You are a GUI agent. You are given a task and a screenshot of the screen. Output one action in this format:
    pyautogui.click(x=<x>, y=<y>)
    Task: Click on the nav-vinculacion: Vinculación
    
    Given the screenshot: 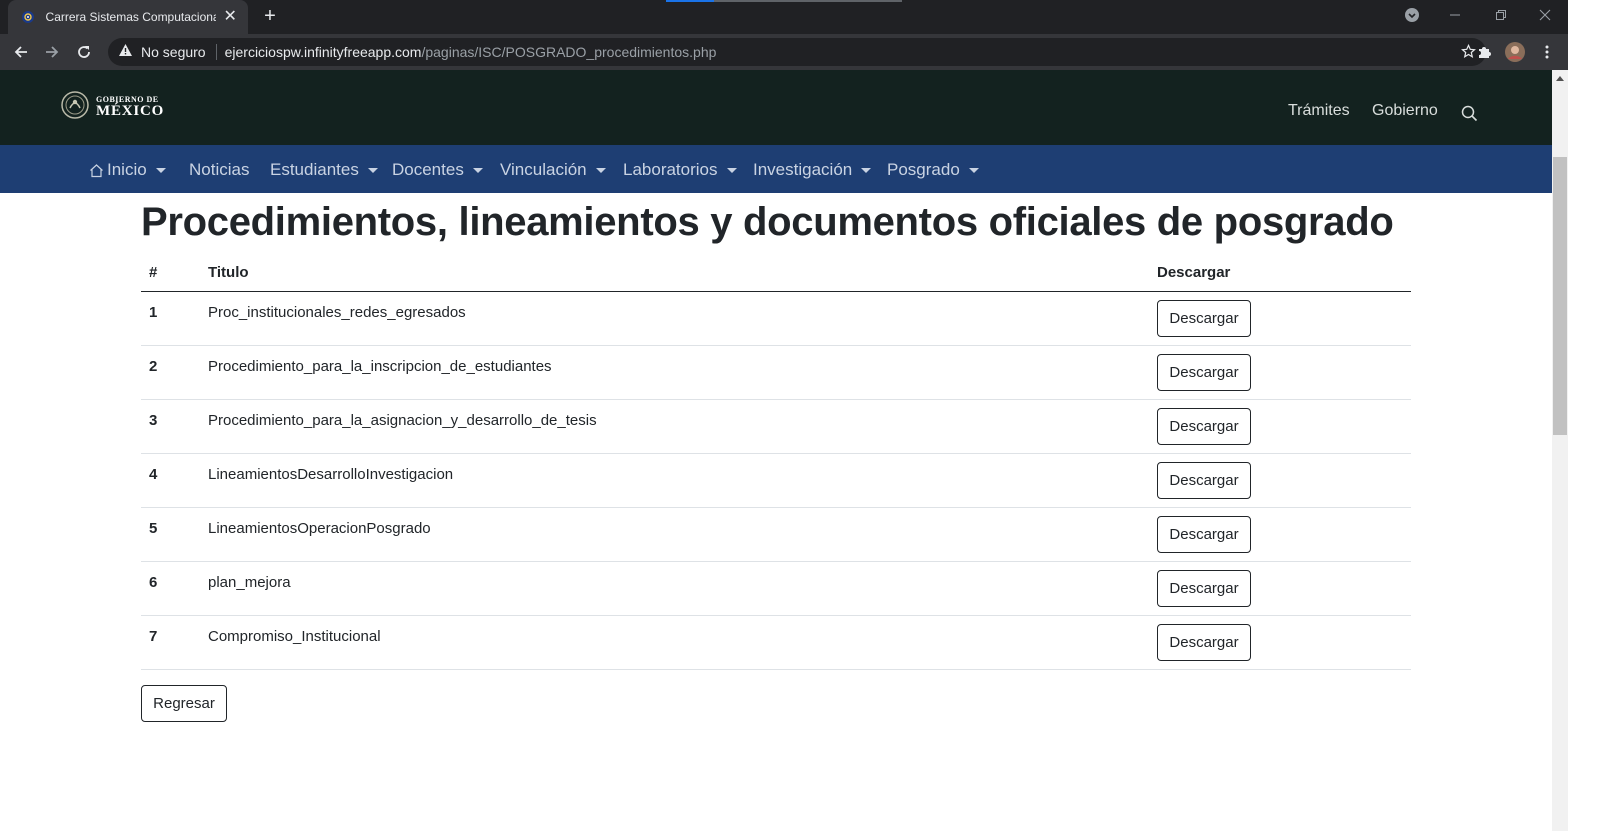 What is the action you would take?
    pyautogui.click(x=553, y=170)
    